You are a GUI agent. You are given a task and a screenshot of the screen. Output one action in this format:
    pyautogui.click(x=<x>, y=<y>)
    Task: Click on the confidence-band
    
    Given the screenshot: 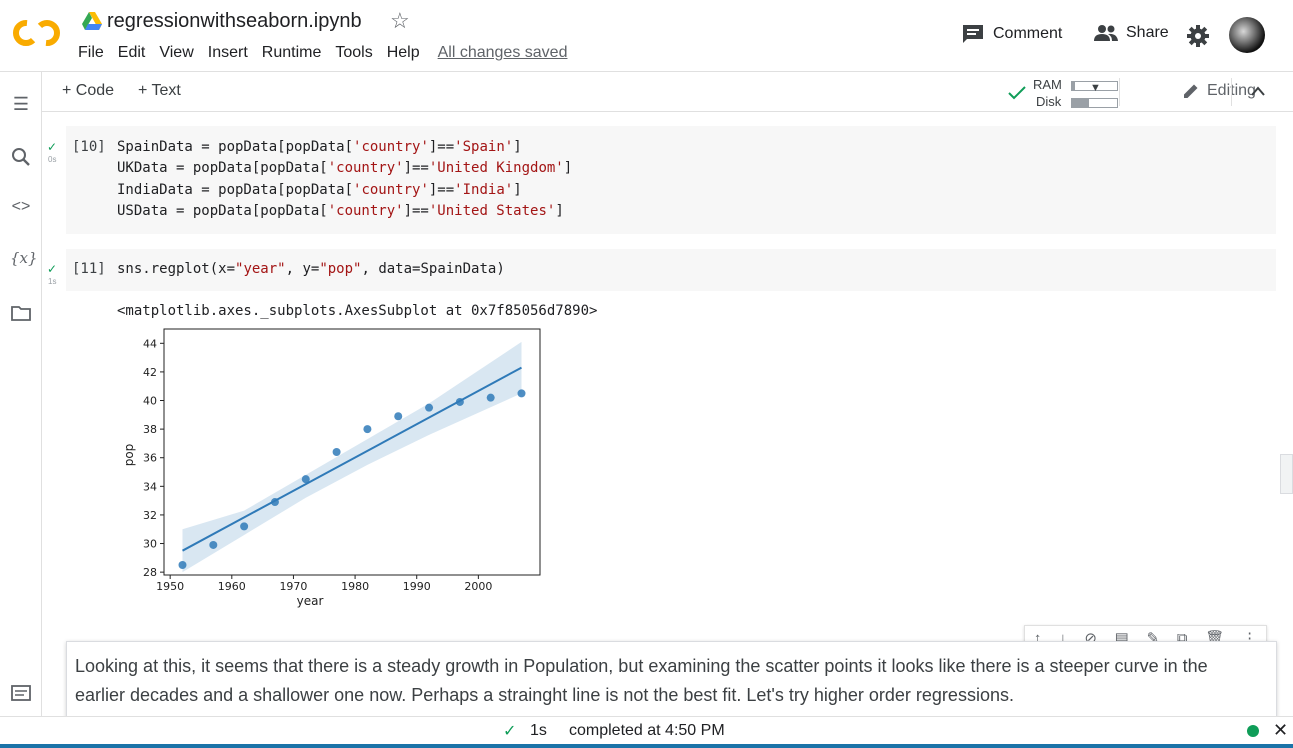 What is the action you would take?
    pyautogui.click(x=352, y=457)
    